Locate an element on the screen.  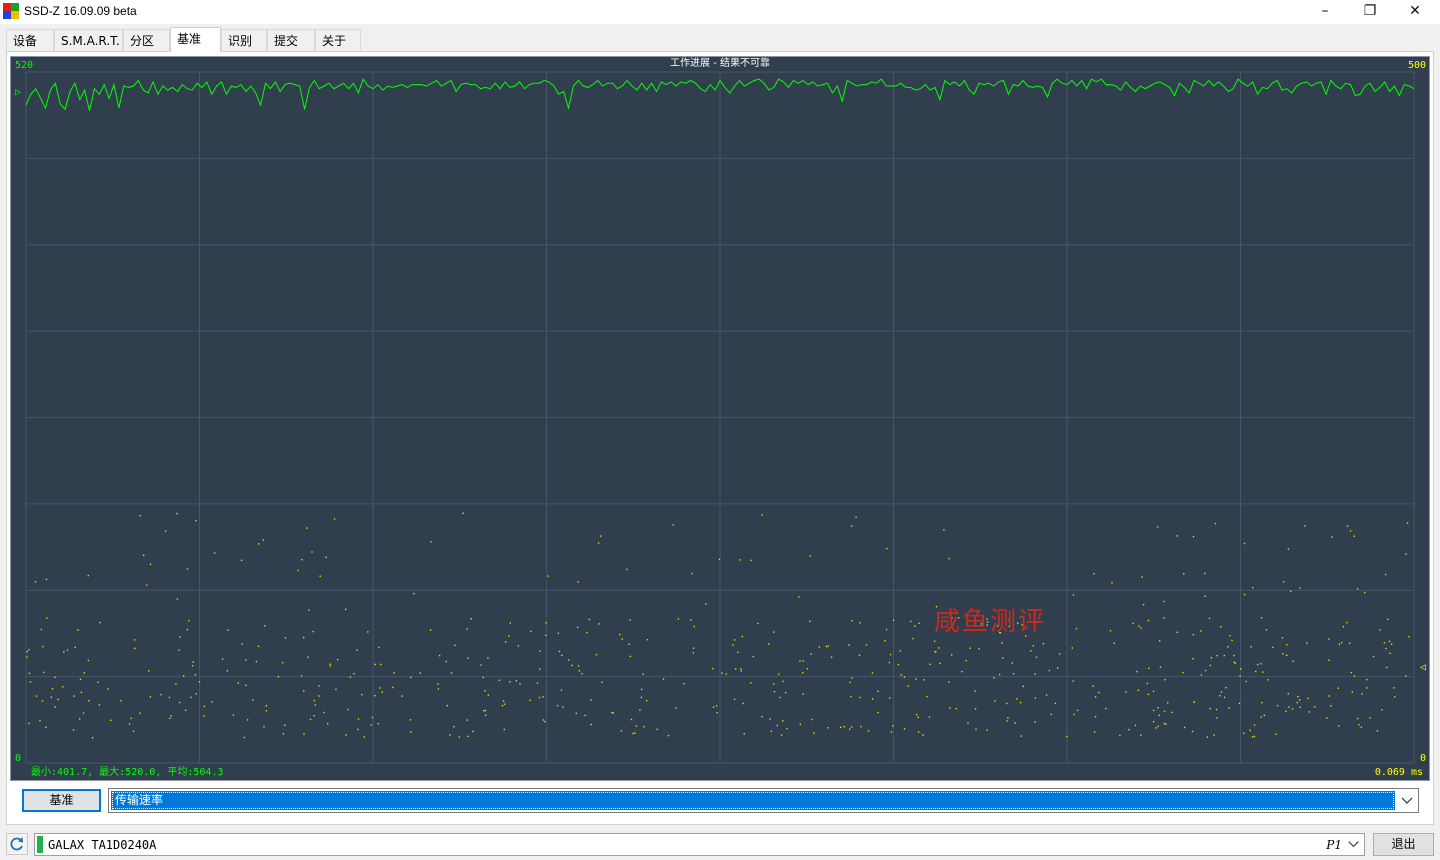
maximize-button: ❐ is located at coordinates (1370, 12).